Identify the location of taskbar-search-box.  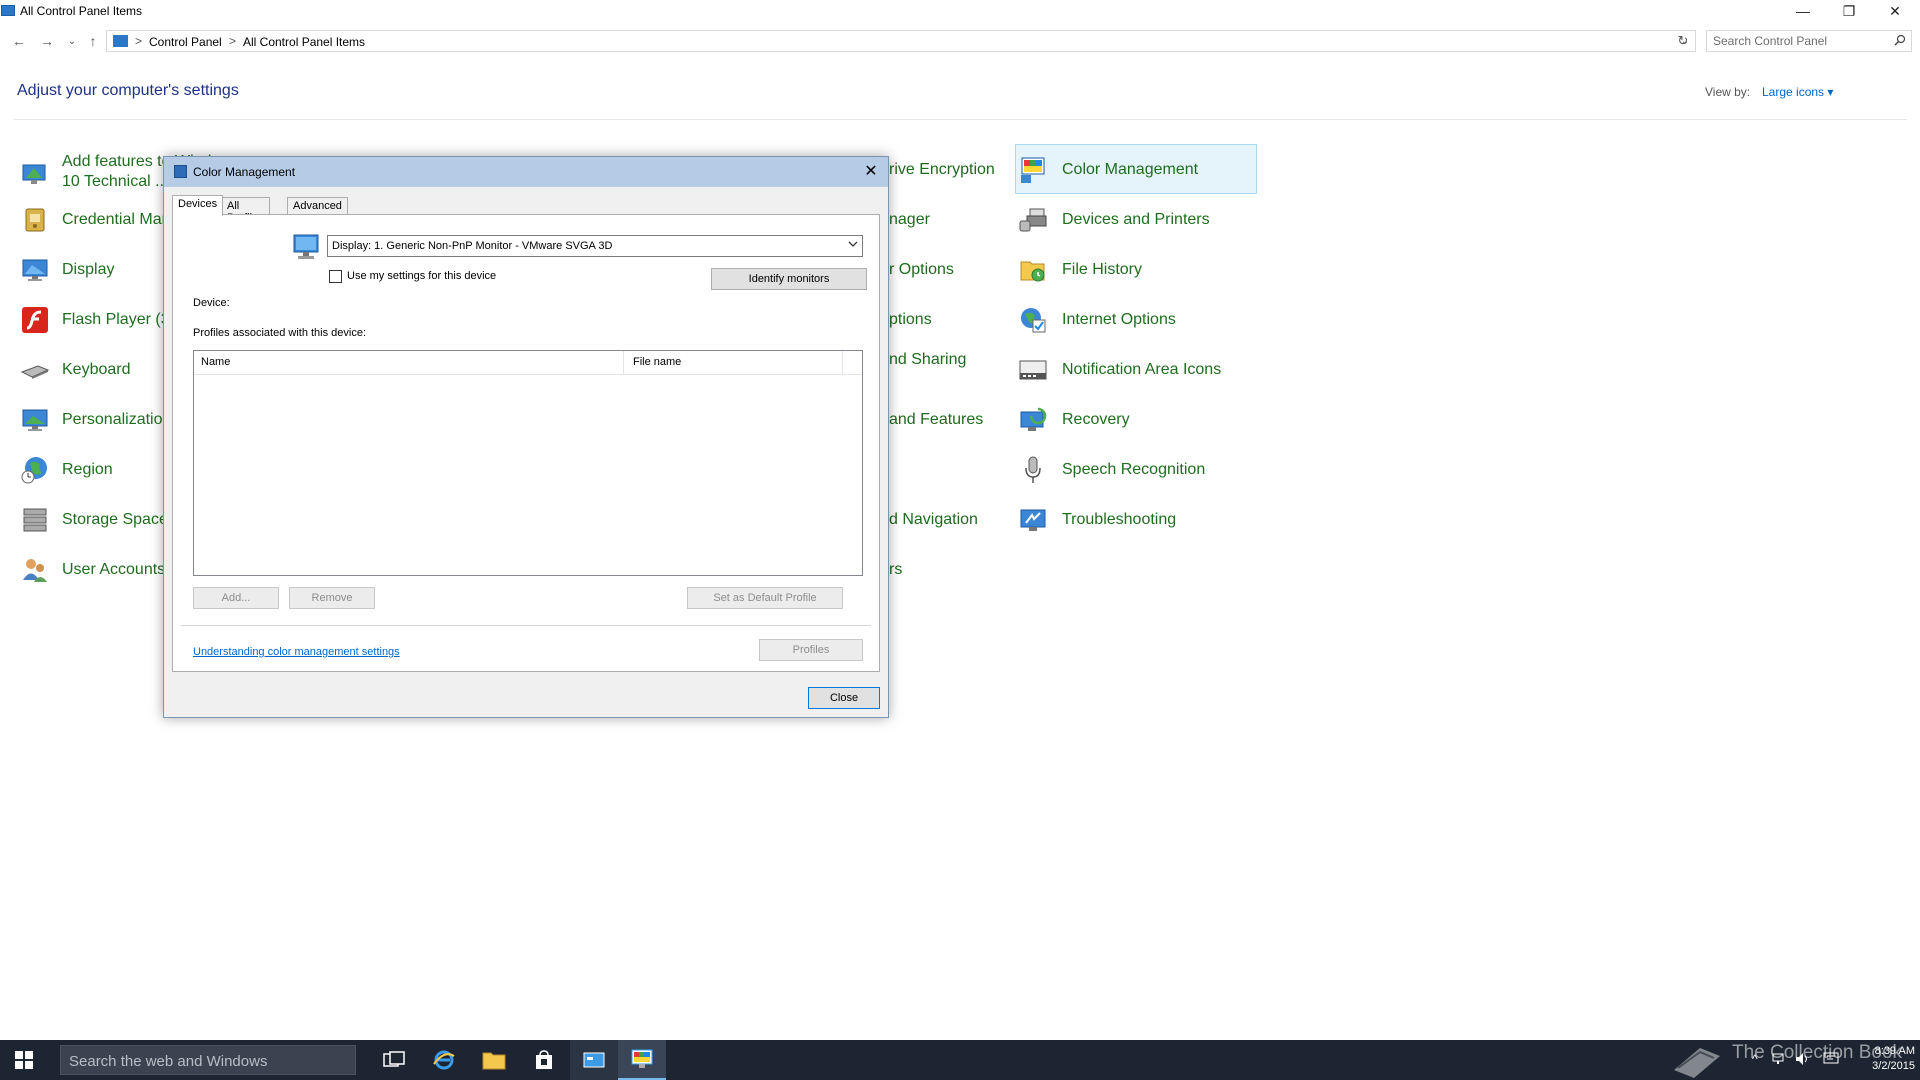
(208, 1060).